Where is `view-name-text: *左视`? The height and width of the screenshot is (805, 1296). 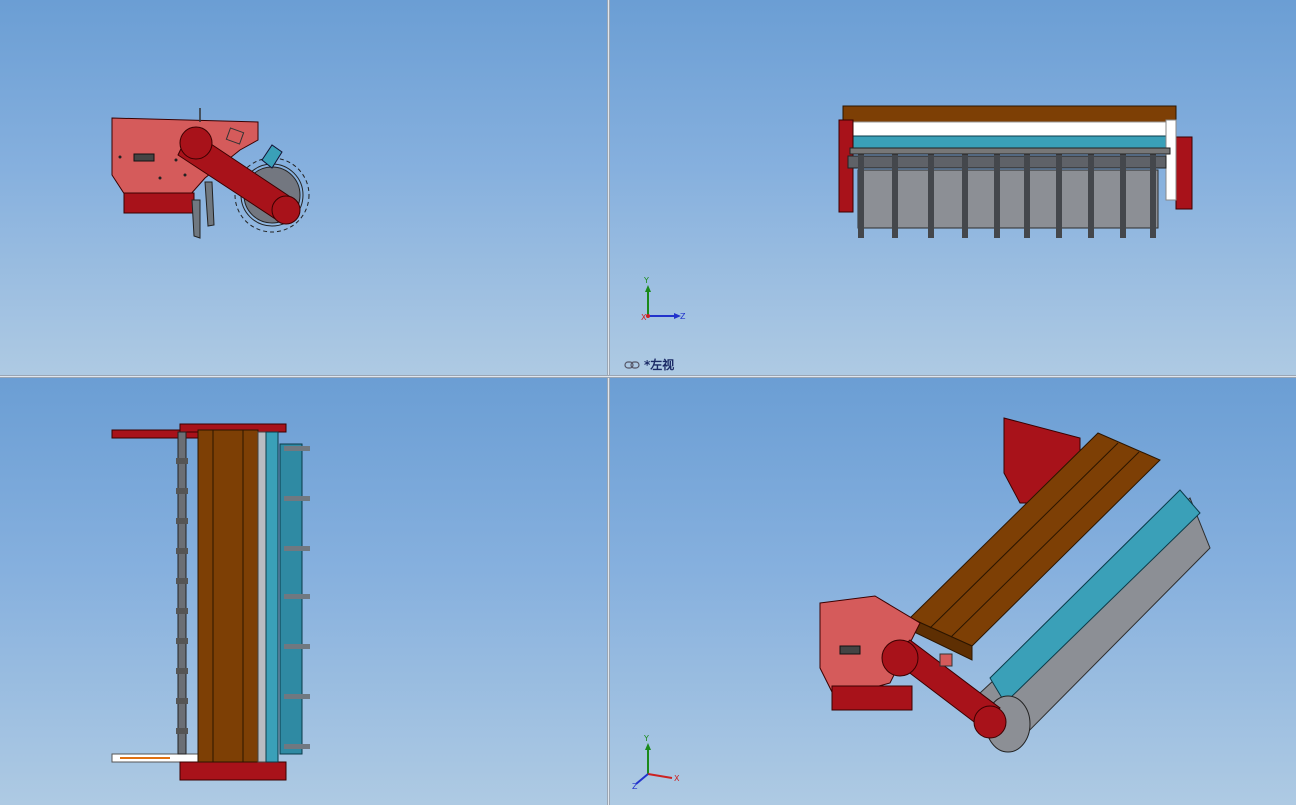
view-name-text: *左视 is located at coordinates (659, 365).